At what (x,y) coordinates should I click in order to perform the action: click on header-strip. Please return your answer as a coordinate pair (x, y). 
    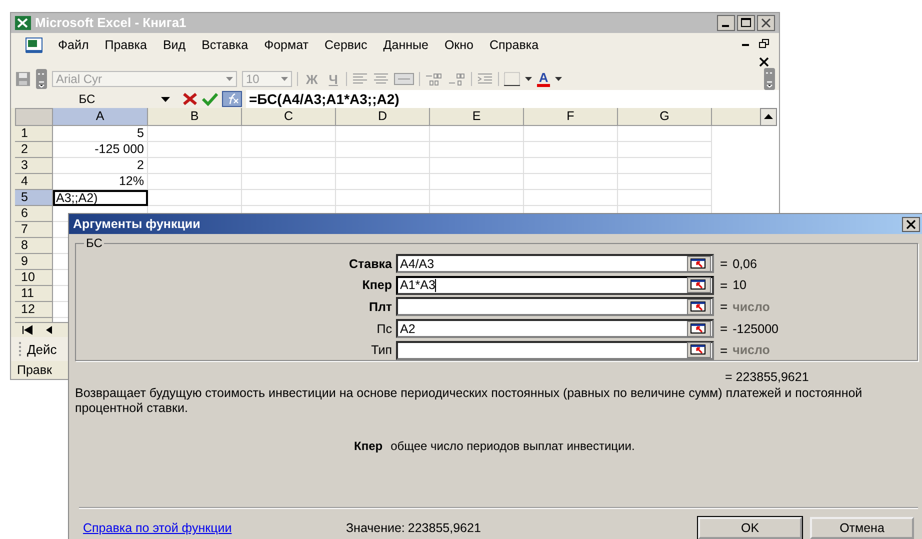
    Looking at the image, I should click on (736, 117).